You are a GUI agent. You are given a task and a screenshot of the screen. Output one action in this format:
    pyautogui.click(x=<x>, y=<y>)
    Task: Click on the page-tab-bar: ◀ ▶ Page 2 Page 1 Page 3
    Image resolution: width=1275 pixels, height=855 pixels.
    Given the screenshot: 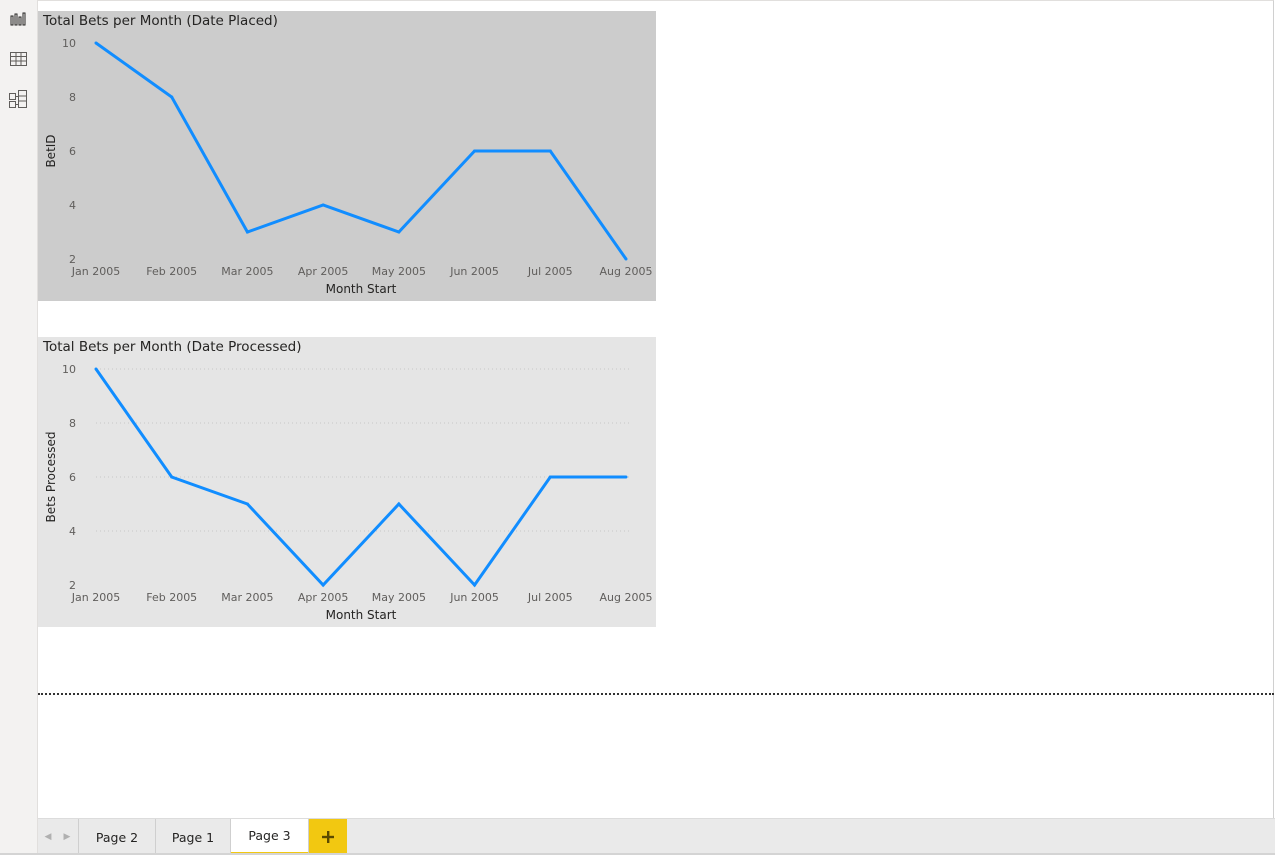 What is the action you would take?
    pyautogui.click(x=656, y=836)
    